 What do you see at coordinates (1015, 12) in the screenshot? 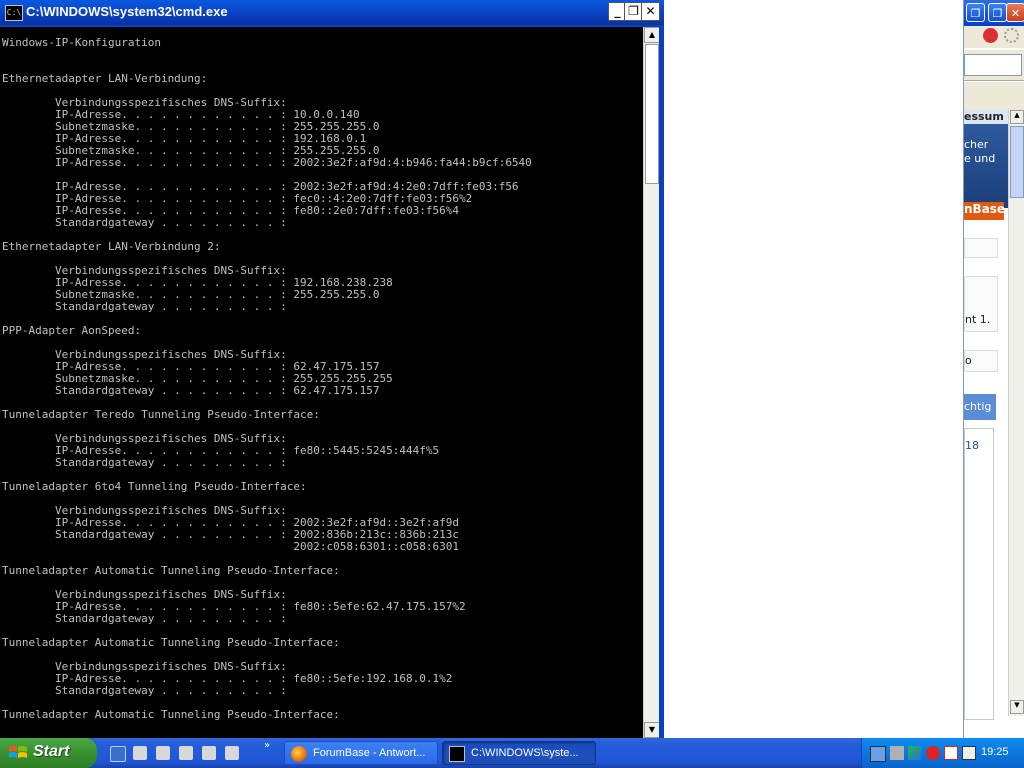
I see `browser-close-button: ✕` at bounding box center [1015, 12].